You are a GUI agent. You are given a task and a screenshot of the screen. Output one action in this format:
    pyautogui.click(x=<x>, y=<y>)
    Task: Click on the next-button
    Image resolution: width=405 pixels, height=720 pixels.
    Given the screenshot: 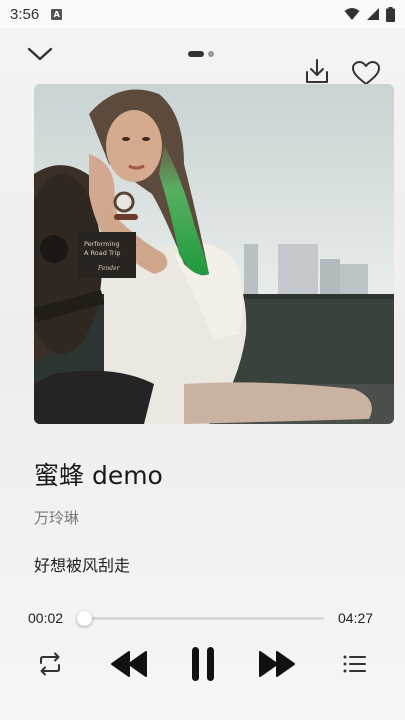 What is the action you would take?
    pyautogui.click(x=277, y=664)
    